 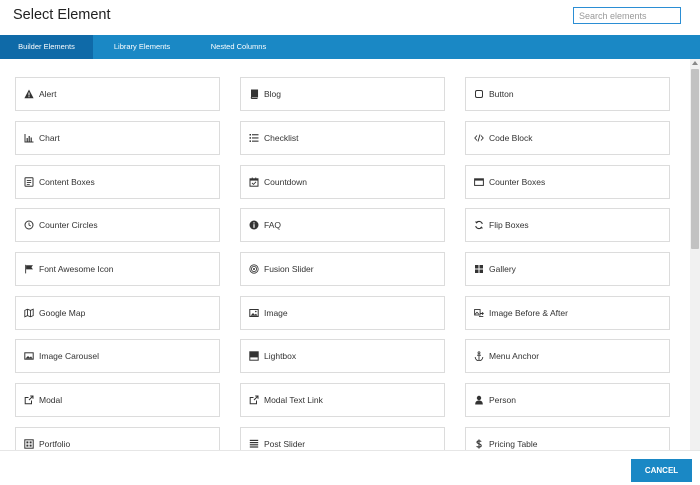 What do you see at coordinates (29, 182) in the screenshot?
I see `content-boxes-icon` at bounding box center [29, 182].